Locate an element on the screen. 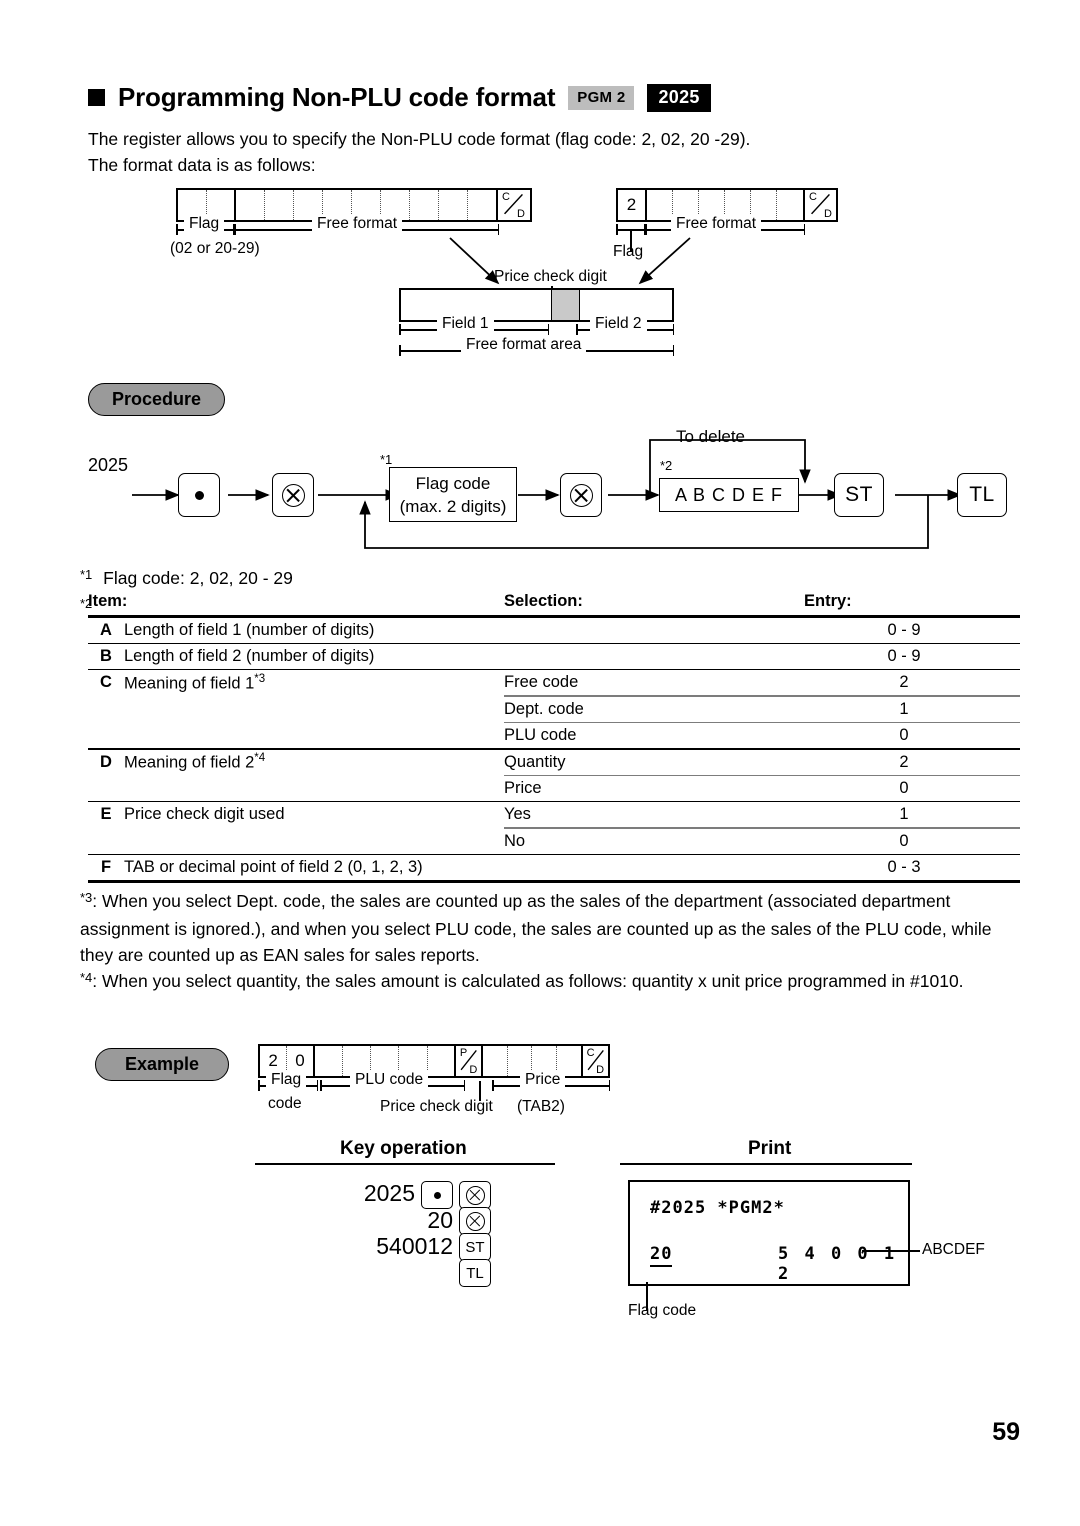 This screenshot has width=1080, height=1526. key-row-value: 2025 is located at coordinates (389, 1193).